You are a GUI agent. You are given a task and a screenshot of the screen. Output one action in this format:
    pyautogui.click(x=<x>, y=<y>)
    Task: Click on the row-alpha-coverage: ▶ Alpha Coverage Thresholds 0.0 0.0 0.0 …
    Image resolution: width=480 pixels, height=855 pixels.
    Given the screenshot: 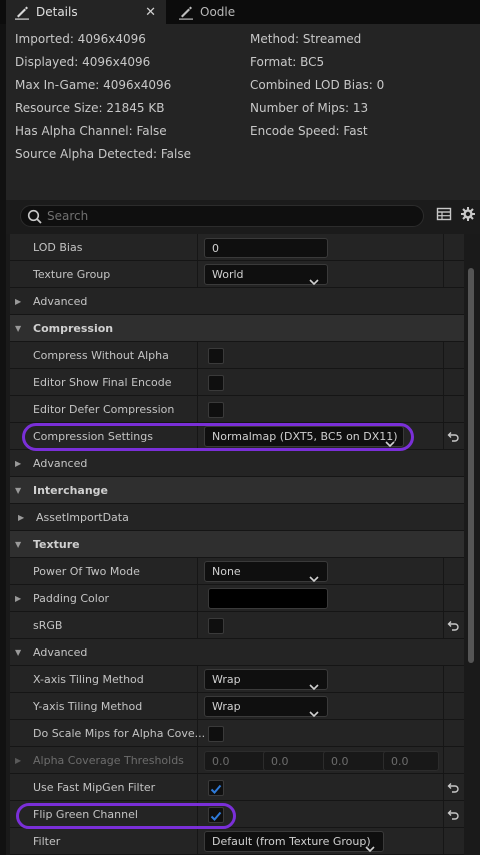 What is the action you would take?
    pyautogui.click(x=237, y=760)
    